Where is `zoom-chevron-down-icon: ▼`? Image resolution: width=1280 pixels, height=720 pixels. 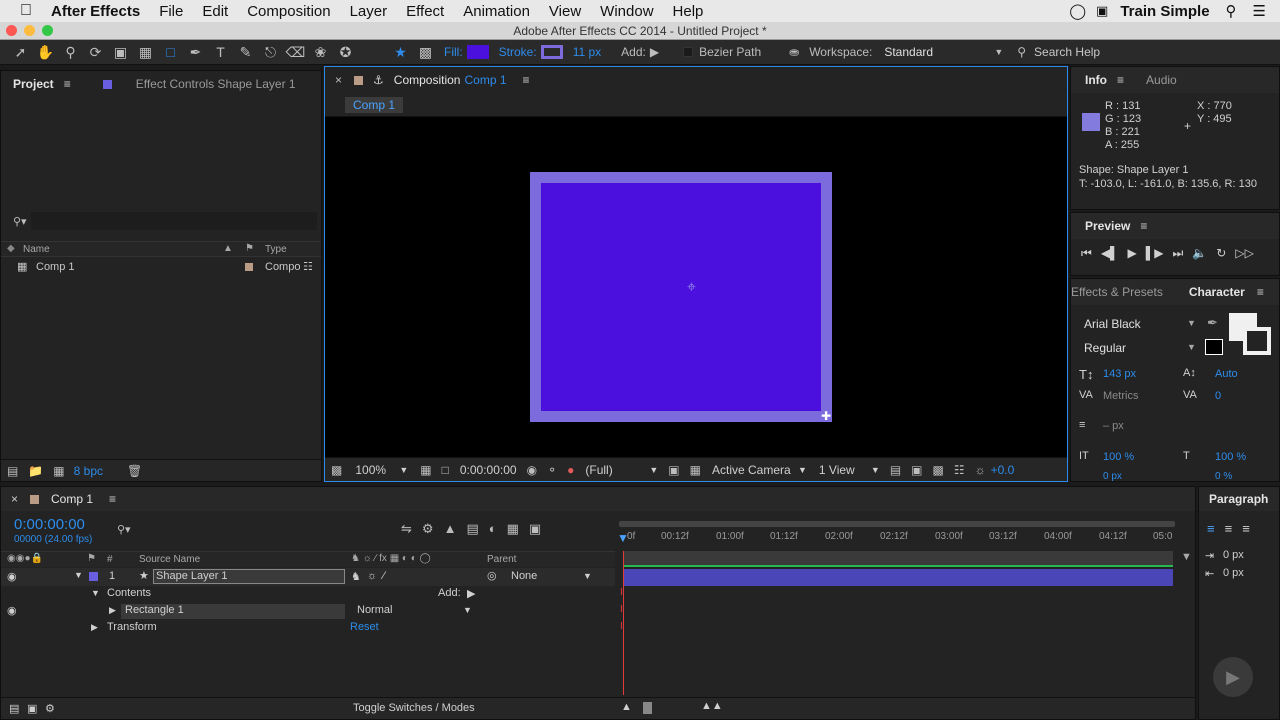 zoom-chevron-down-icon: ▼ is located at coordinates (403, 470).